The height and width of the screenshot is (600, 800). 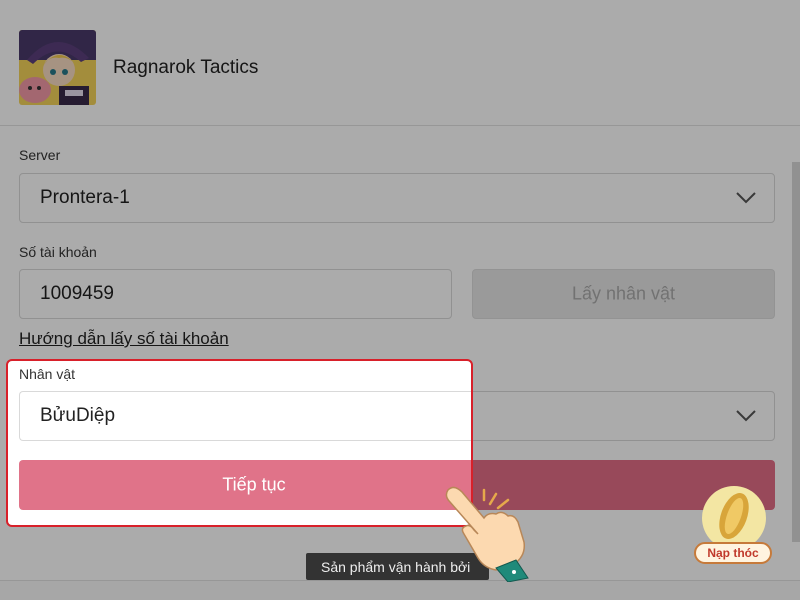 What do you see at coordinates (47, 374) in the screenshot?
I see `character-label: Nhân vật` at bounding box center [47, 374].